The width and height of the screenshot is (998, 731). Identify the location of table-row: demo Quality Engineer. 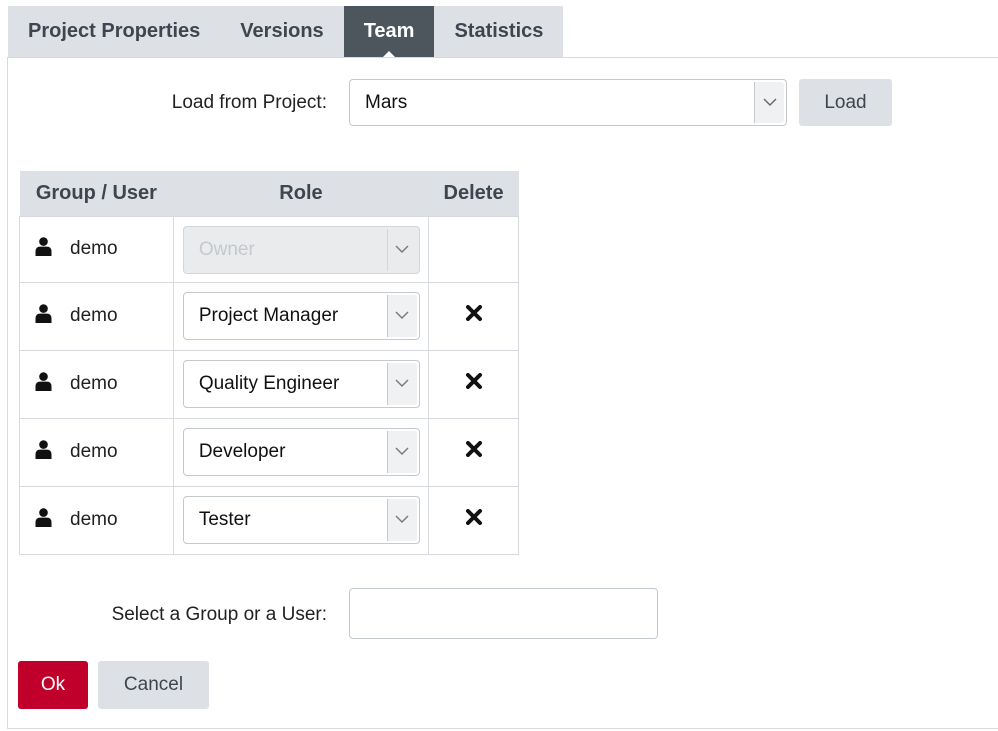
(269, 384).